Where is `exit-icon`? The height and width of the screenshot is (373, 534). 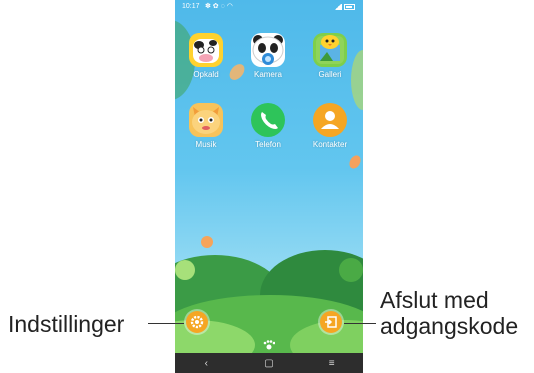
exit-icon is located at coordinates (331, 322).